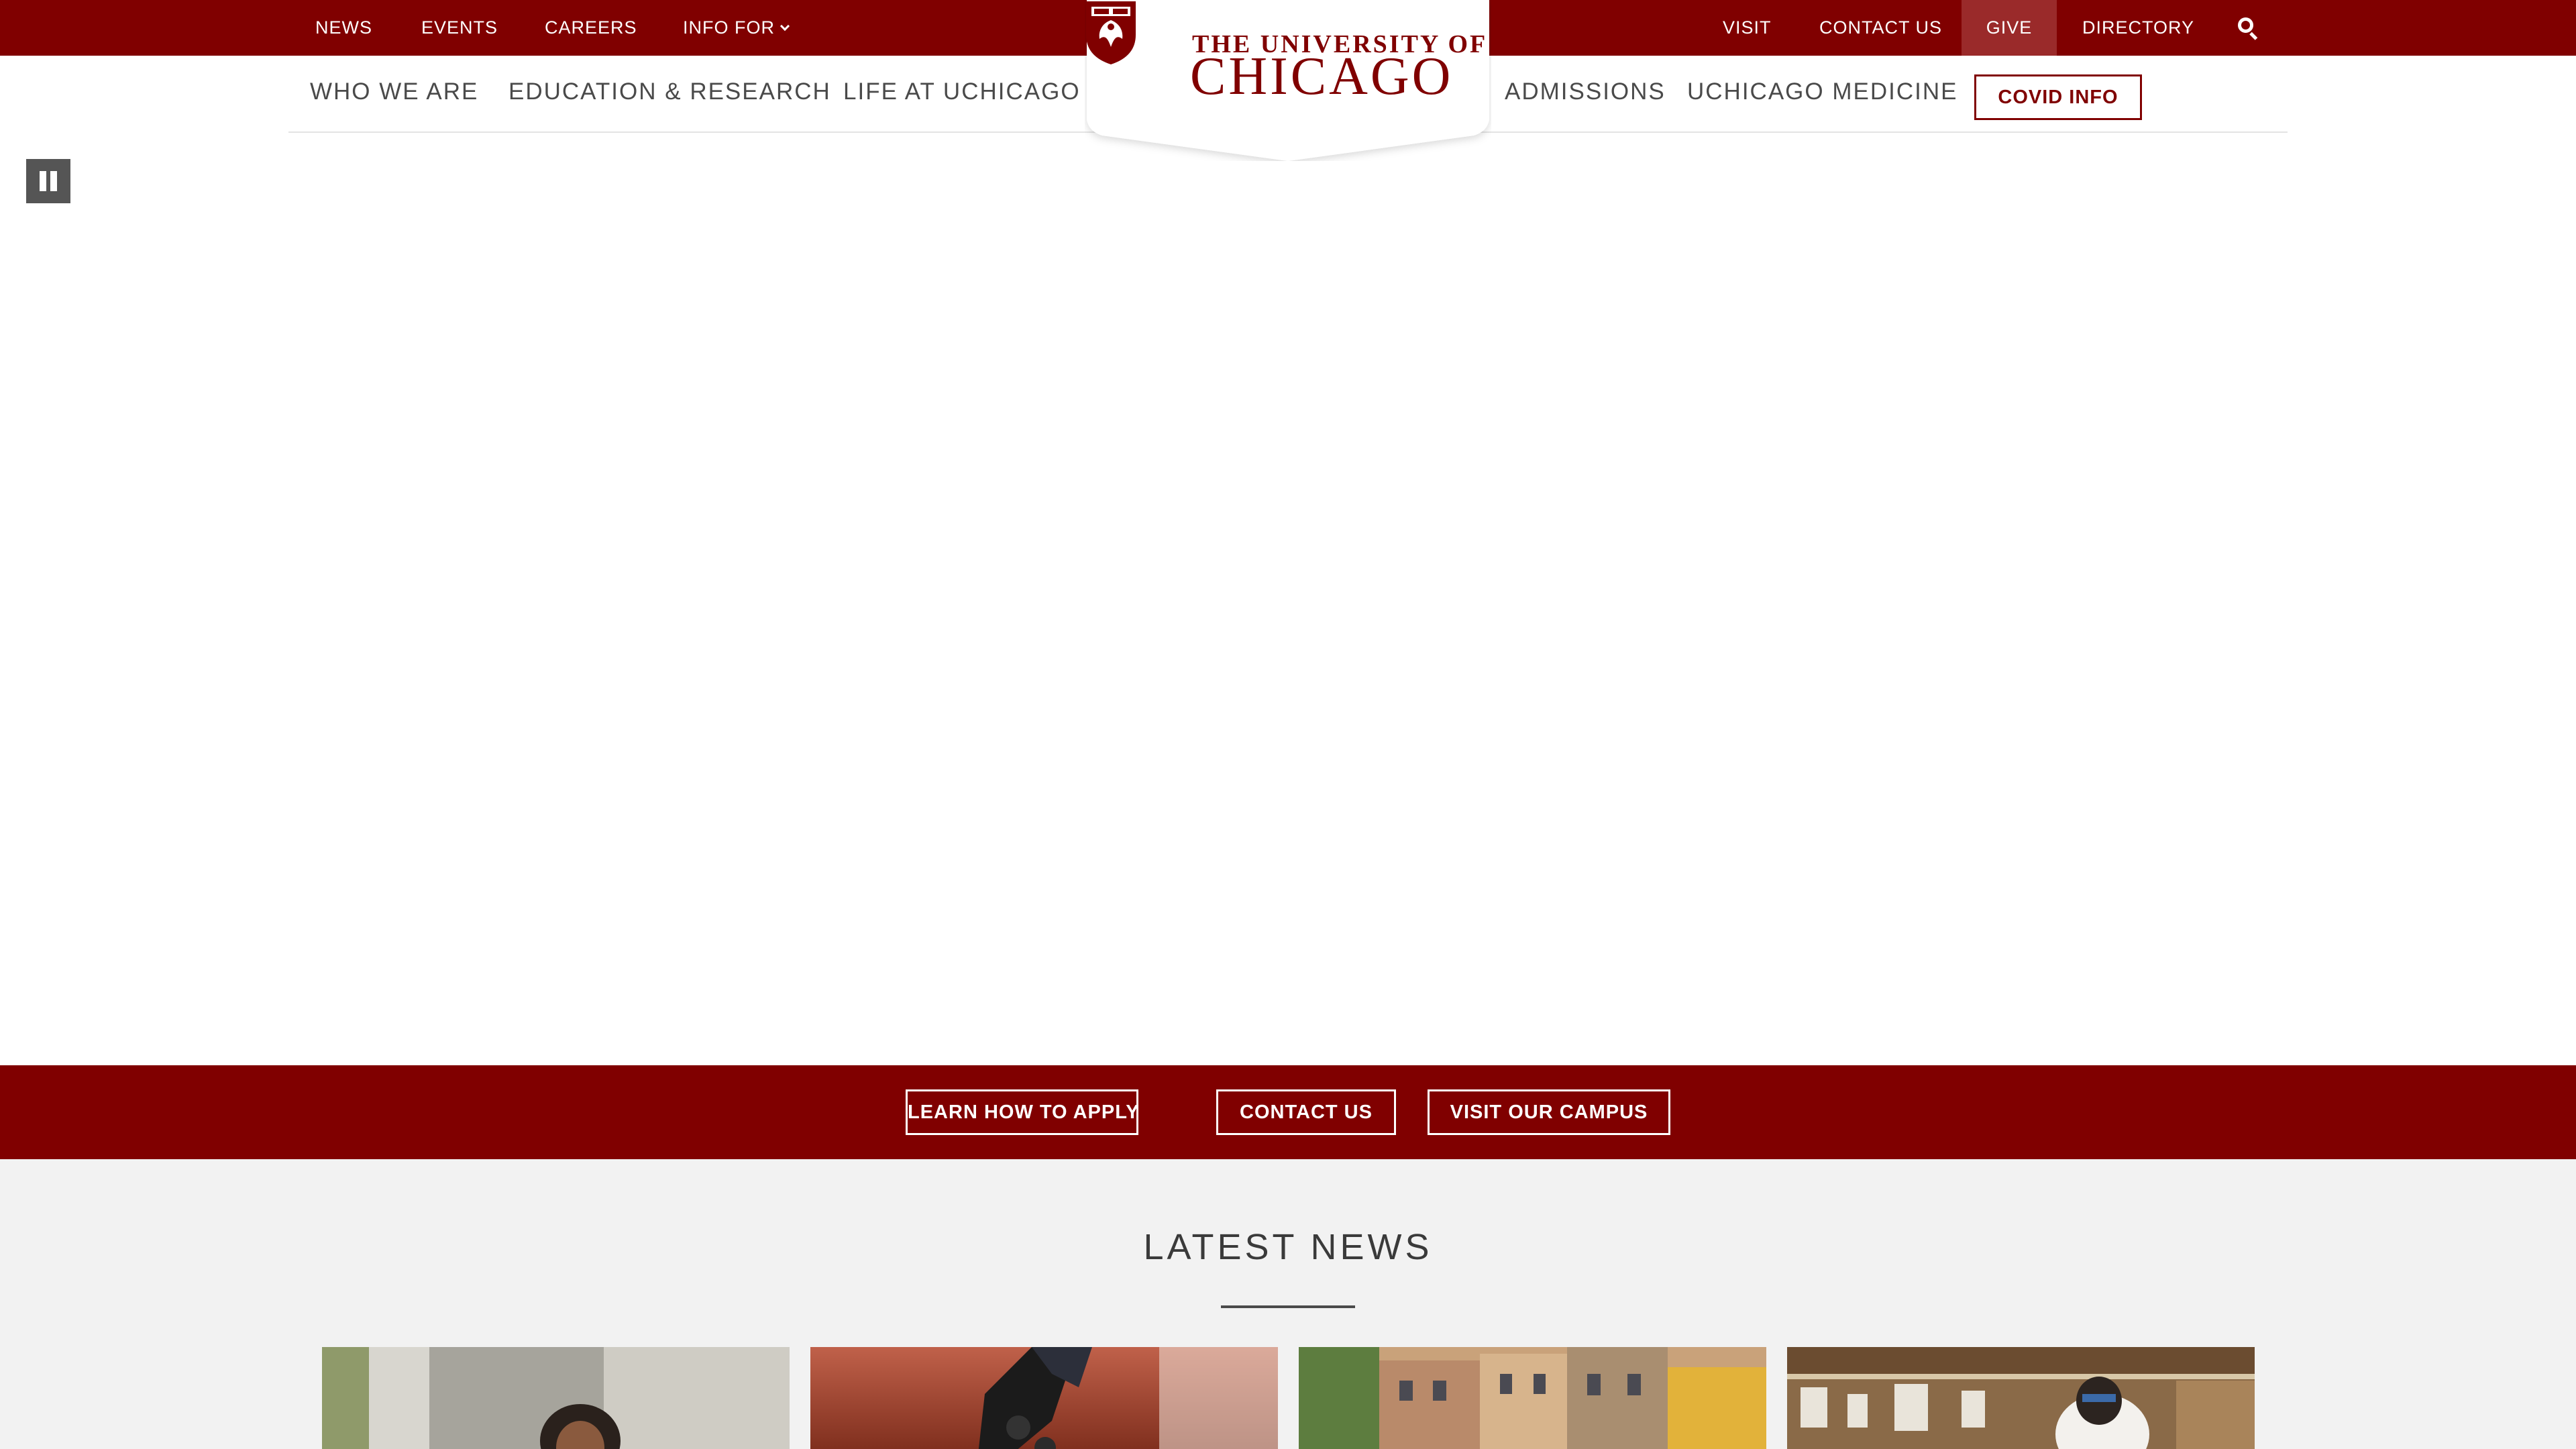 This screenshot has width=2576, height=1449. What do you see at coordinates (2138, 28) in the screenshot?
I see `util-directory-link: DIRECTORY` at bounding box center [2138, 28].